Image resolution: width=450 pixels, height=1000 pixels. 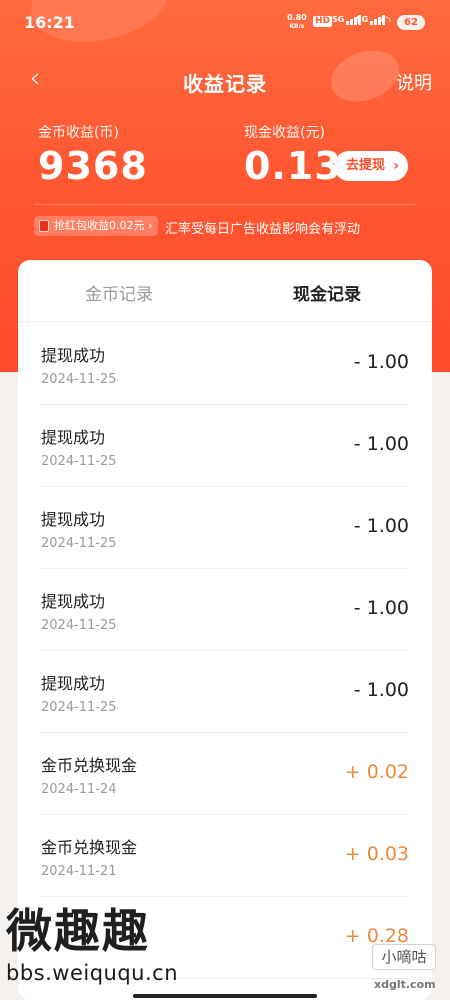 What do you see at coordinates (78, 133) in the screenshot?
I see `coin-earnings-label: 金币收益(币)` at bounding box center [78, 133].